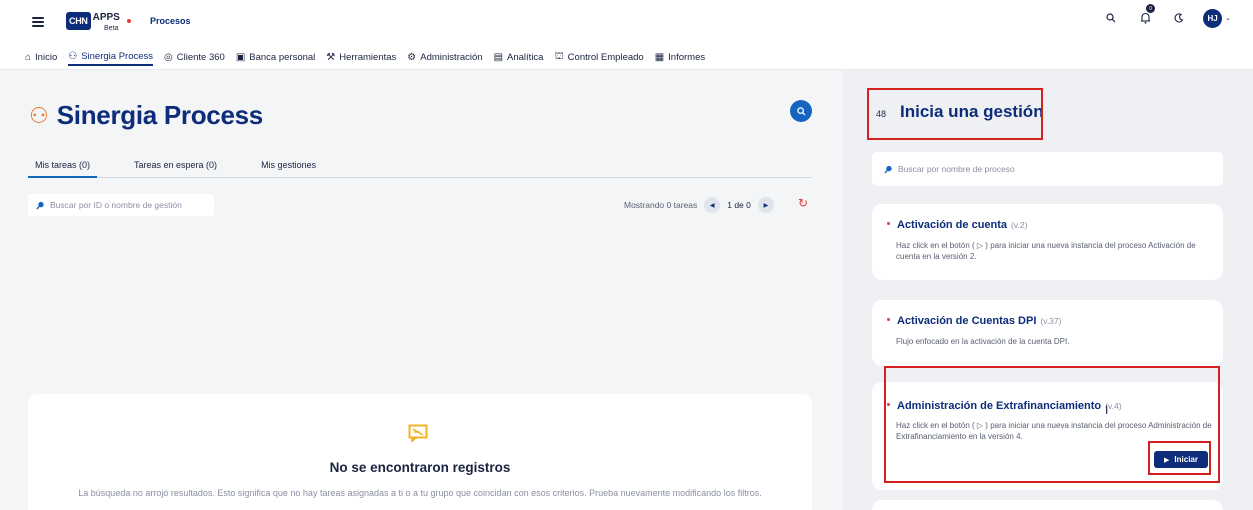 This screenshot has height=510, width=1253. I want to click on nav-label: Banca personal, so click(282, 57).